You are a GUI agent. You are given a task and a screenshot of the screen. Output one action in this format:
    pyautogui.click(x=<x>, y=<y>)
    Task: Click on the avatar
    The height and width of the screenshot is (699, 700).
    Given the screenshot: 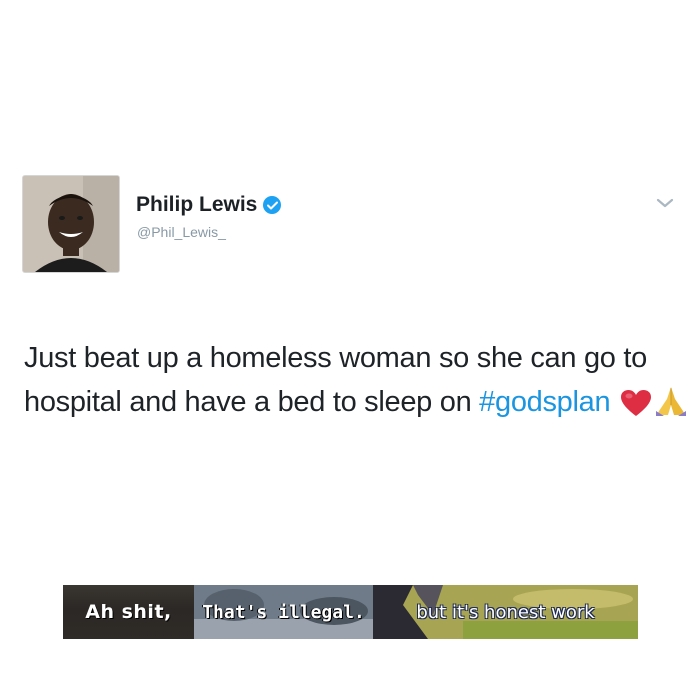 What is the action you would take?
    pyautogui.click(x=71, y=224)
    